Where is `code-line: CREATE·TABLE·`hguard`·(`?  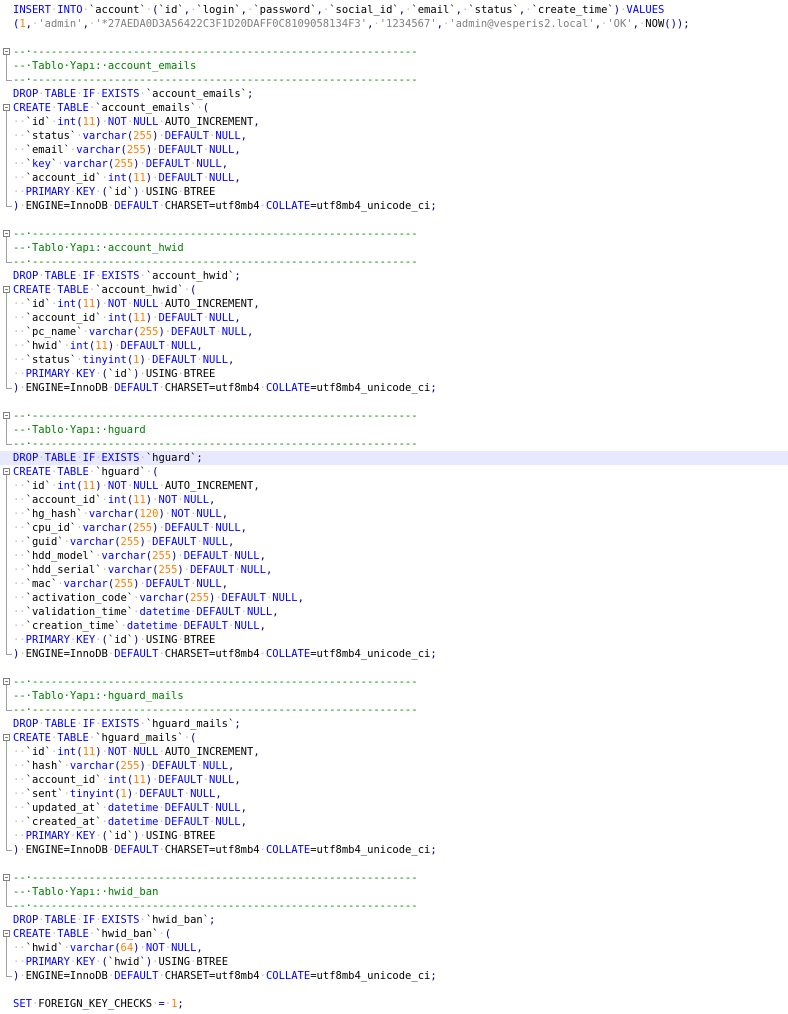
code-line: CREATE·TABLE·`hguard`·( is located at coordinates (394, 472).